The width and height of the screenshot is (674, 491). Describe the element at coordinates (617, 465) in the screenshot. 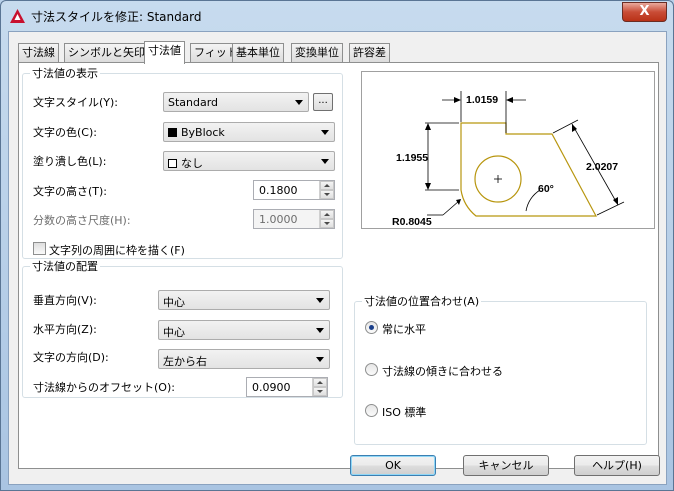

I see `help-button: ヘルプ(H)` at that location.